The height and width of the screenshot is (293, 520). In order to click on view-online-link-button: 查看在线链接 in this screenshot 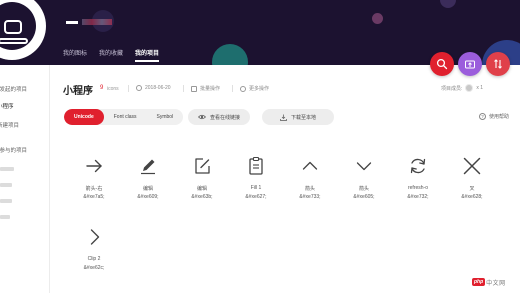, I will do `click(219, 117)`.